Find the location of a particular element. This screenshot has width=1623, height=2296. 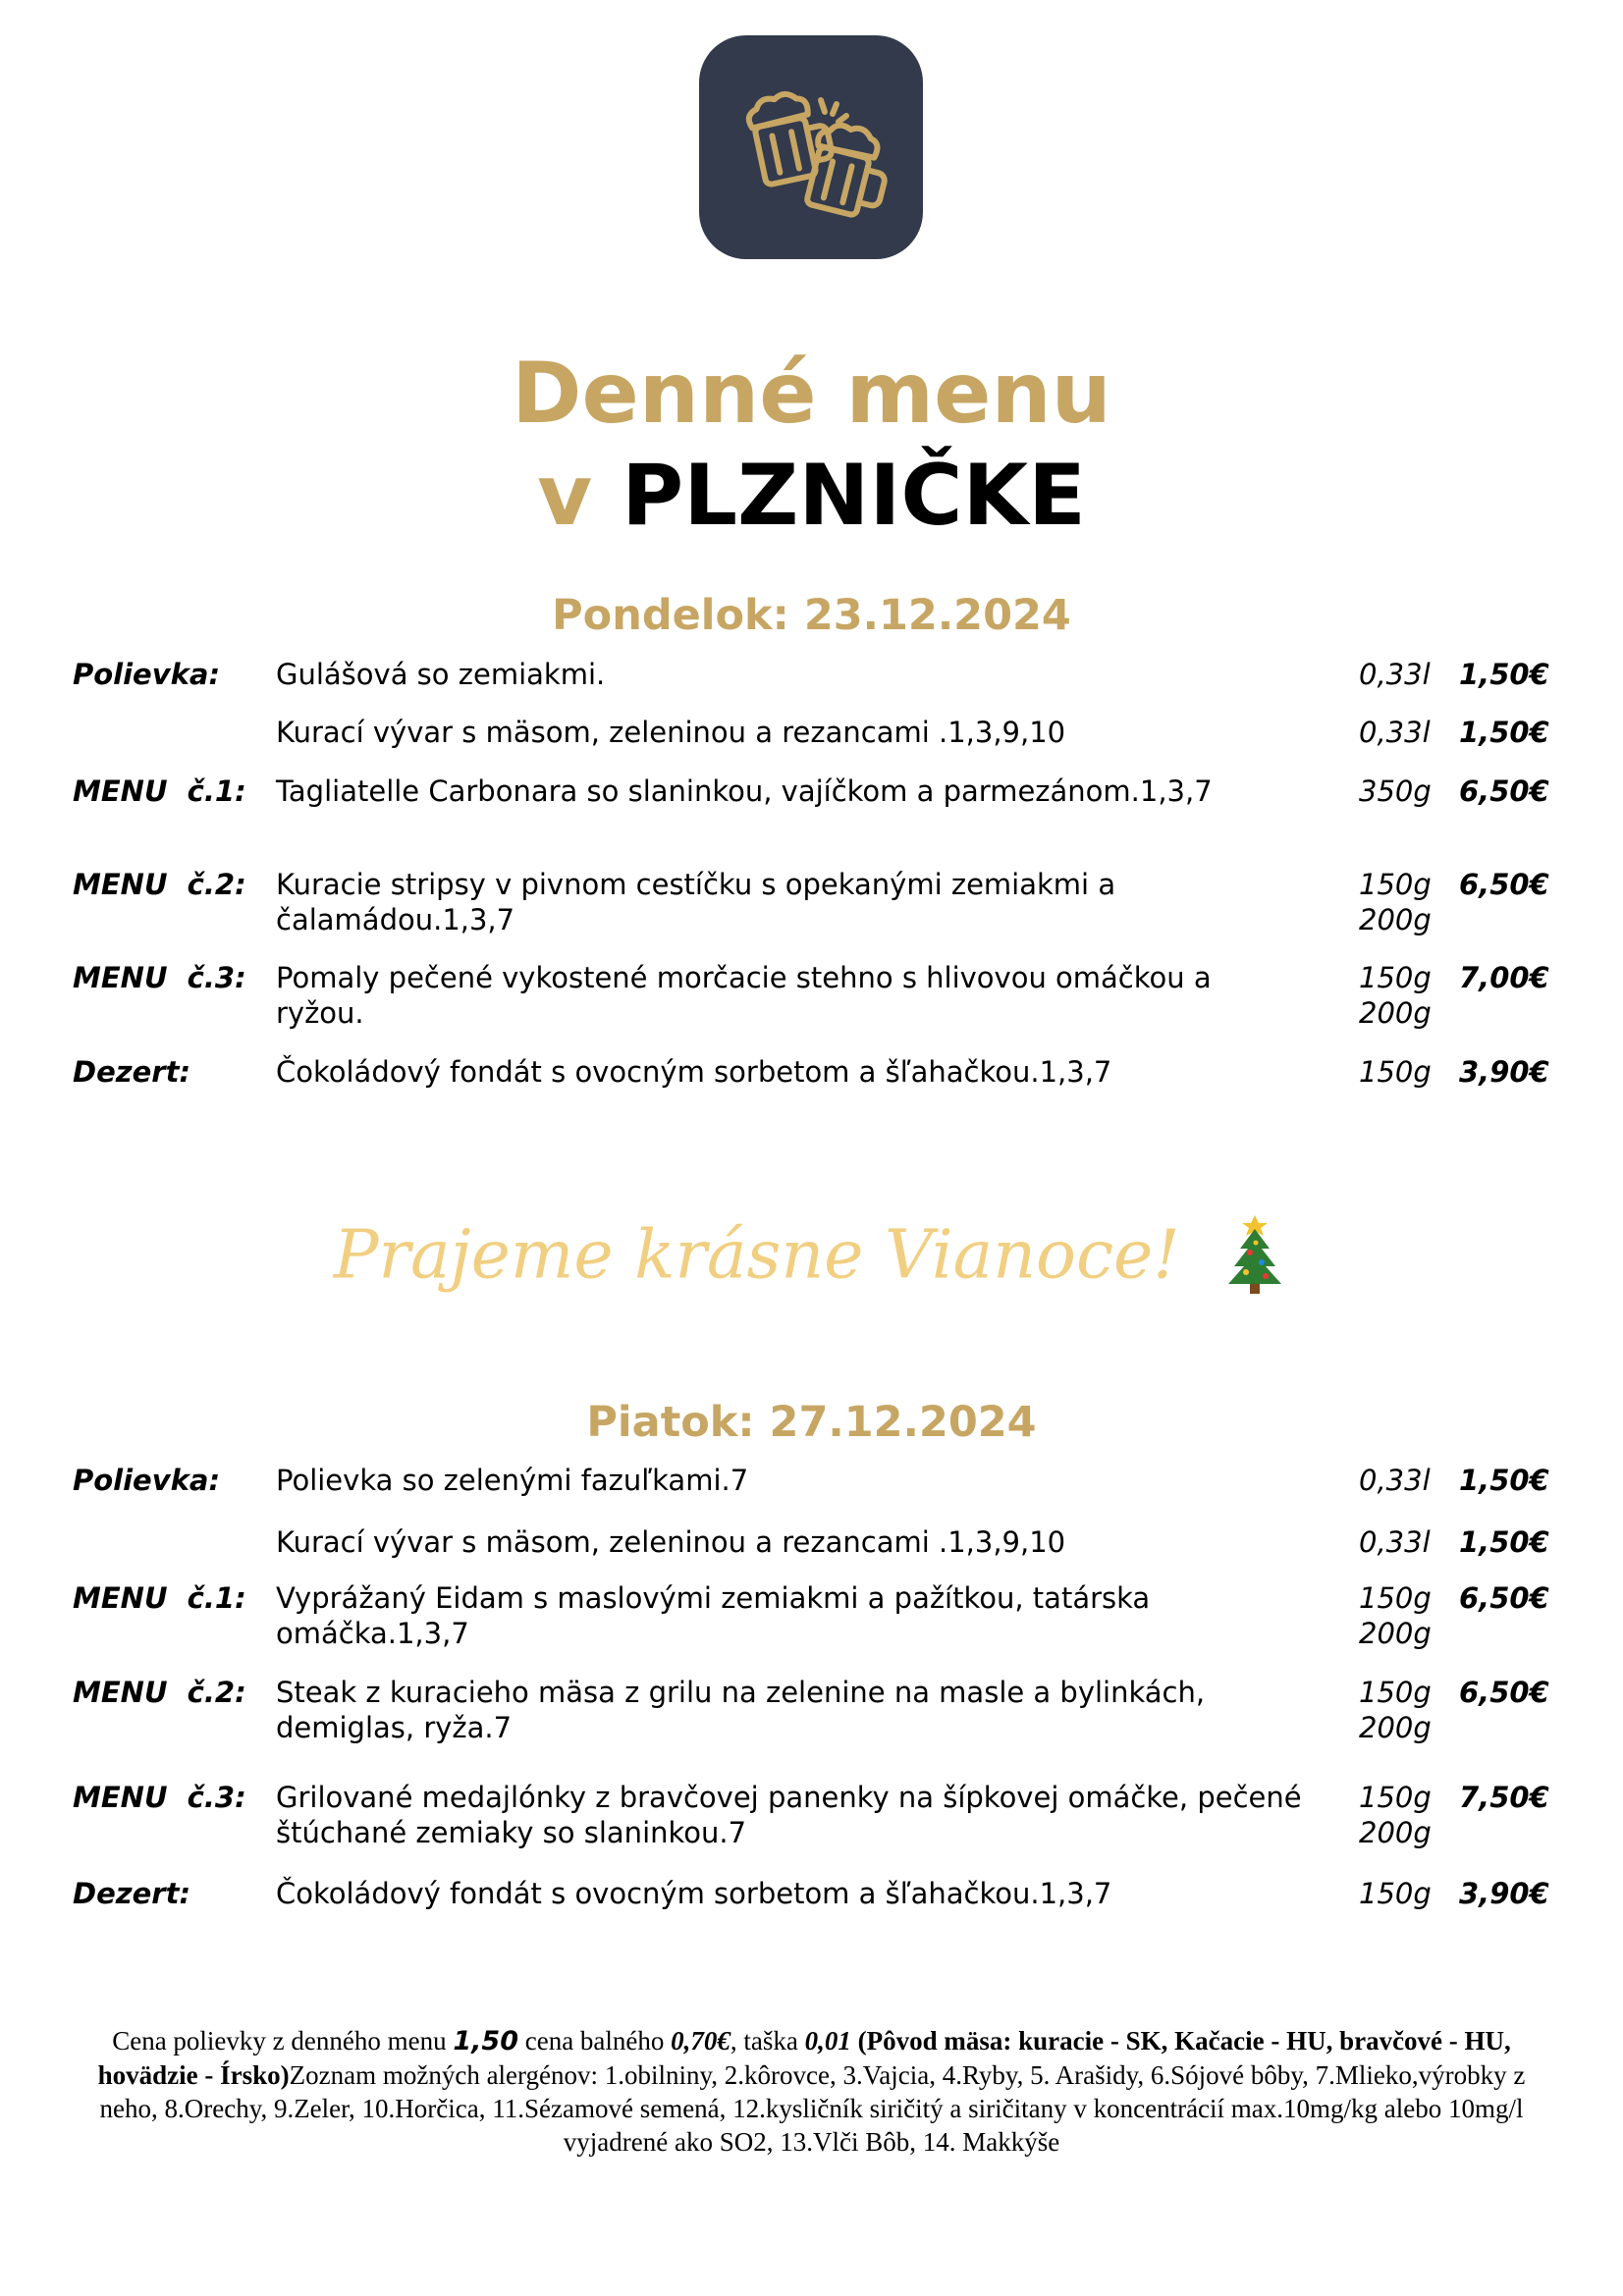

footer-text-2: cena balného is located at coordinates (594, 2041).